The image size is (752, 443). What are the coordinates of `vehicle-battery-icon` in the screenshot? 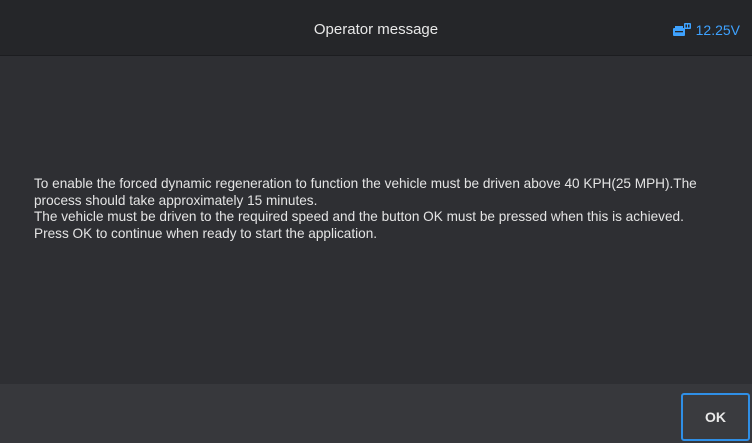 It's located at (681, 29).